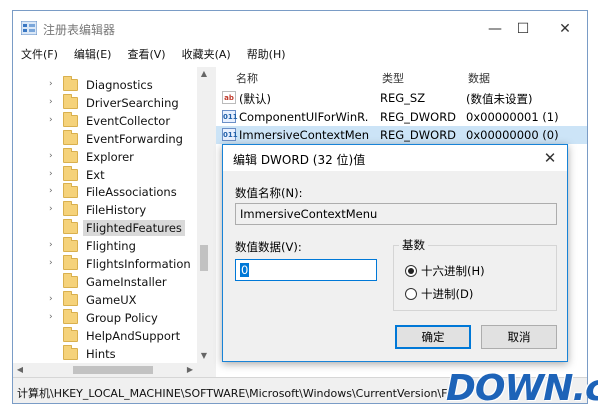 The image size is (598, 414). What do you see at coordinates (418, 116) in the screenshot?
I see `value-type: REG_DWORD` at bounding box center [418, 116].